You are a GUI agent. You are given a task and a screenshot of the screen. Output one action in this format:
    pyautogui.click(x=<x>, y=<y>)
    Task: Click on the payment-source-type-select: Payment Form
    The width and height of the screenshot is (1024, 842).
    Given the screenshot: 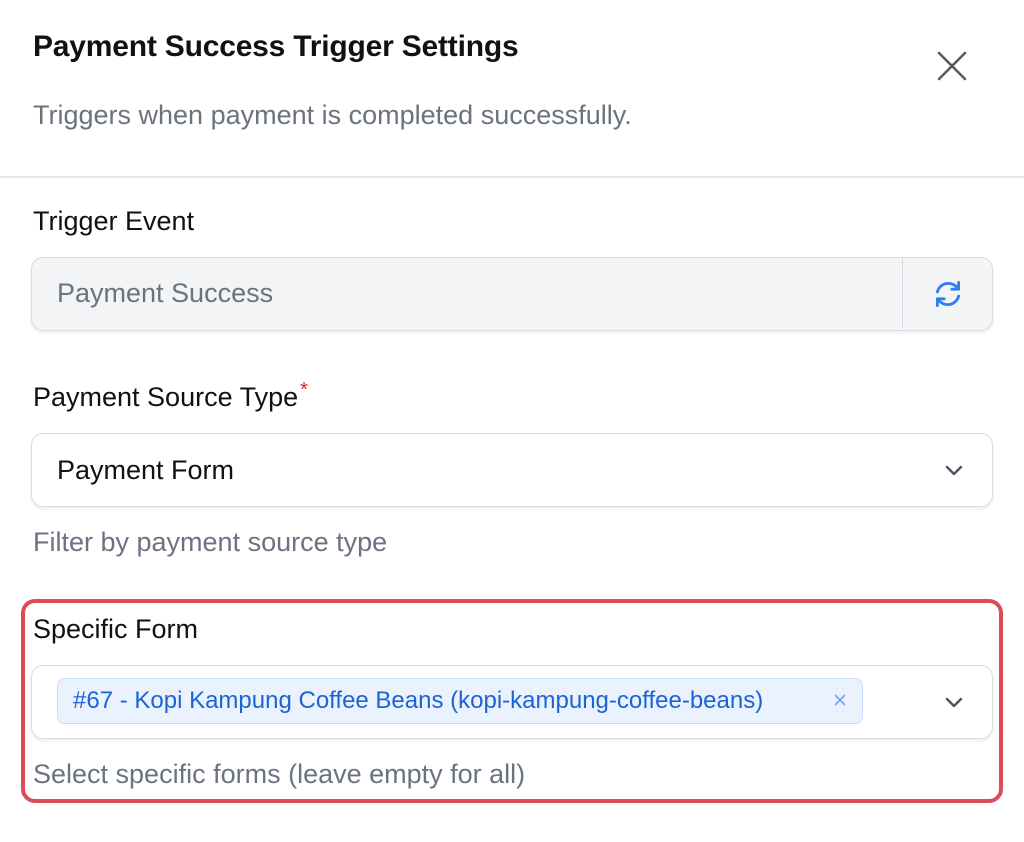 What is the action you would take?
    pyautogui.click(x=512, y=470)
    